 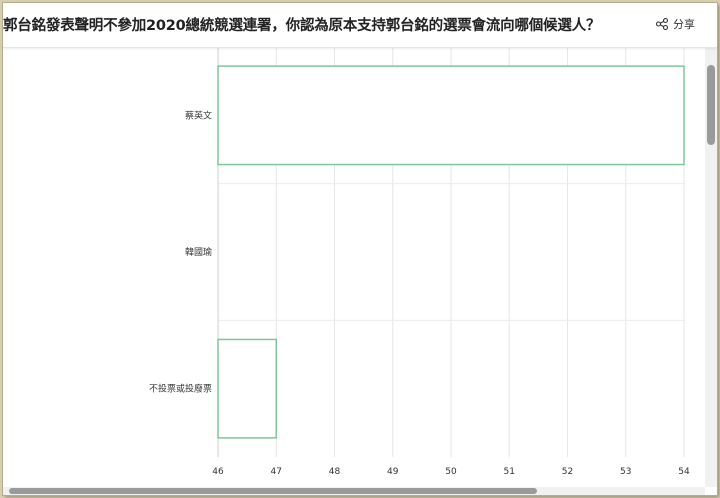 What do you see at coordinates (198, 115) in the screenshot?
I see `category-label: 蔡英文` at bounding box center [198, 115].